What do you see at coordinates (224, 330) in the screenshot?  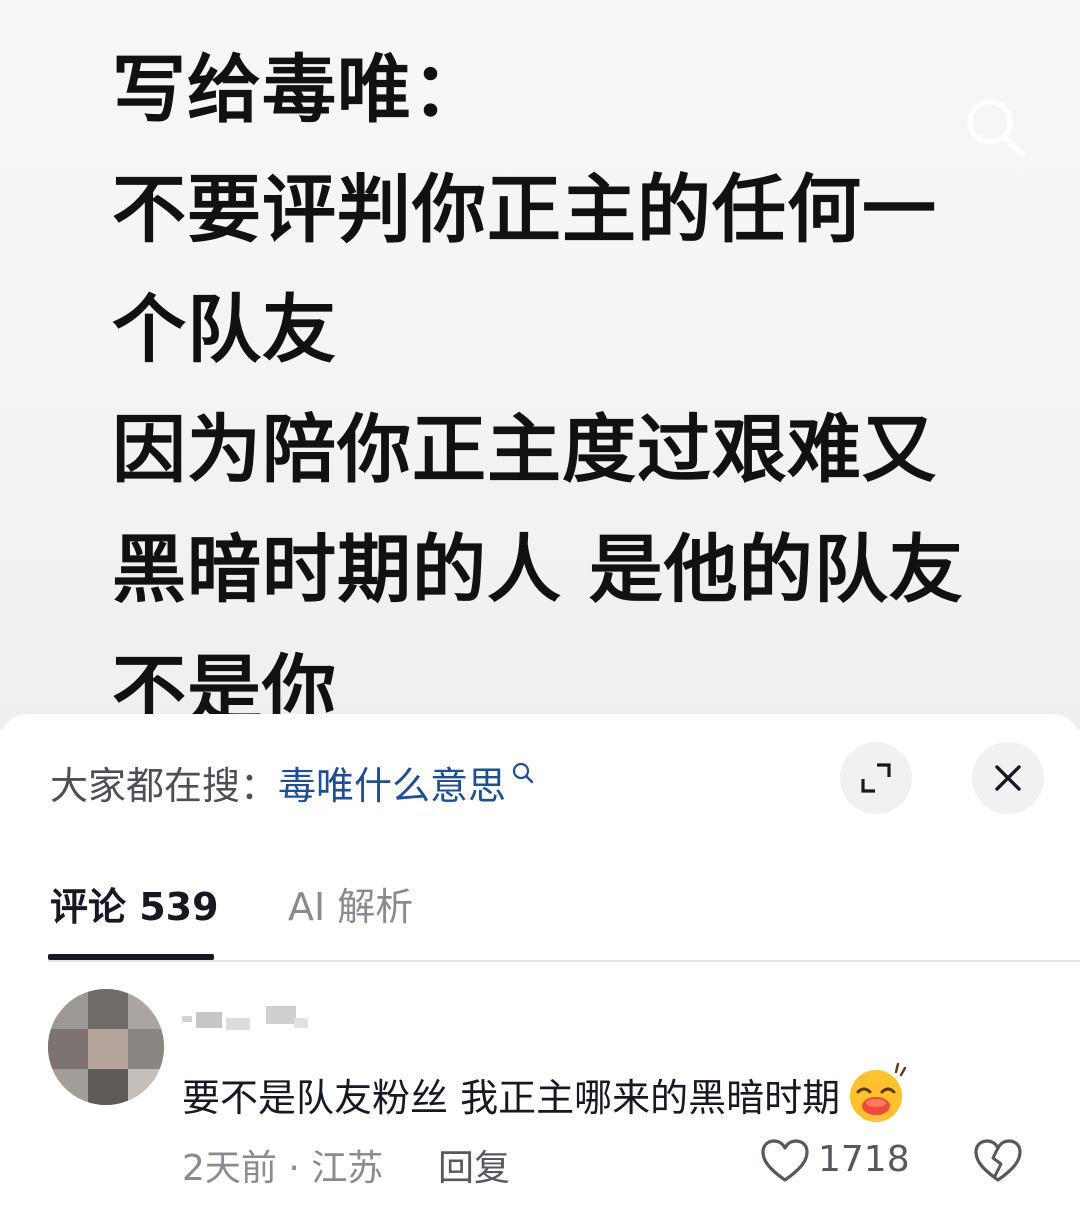 I see `post-text-line: 个队友` at bounding box center [224, 330].